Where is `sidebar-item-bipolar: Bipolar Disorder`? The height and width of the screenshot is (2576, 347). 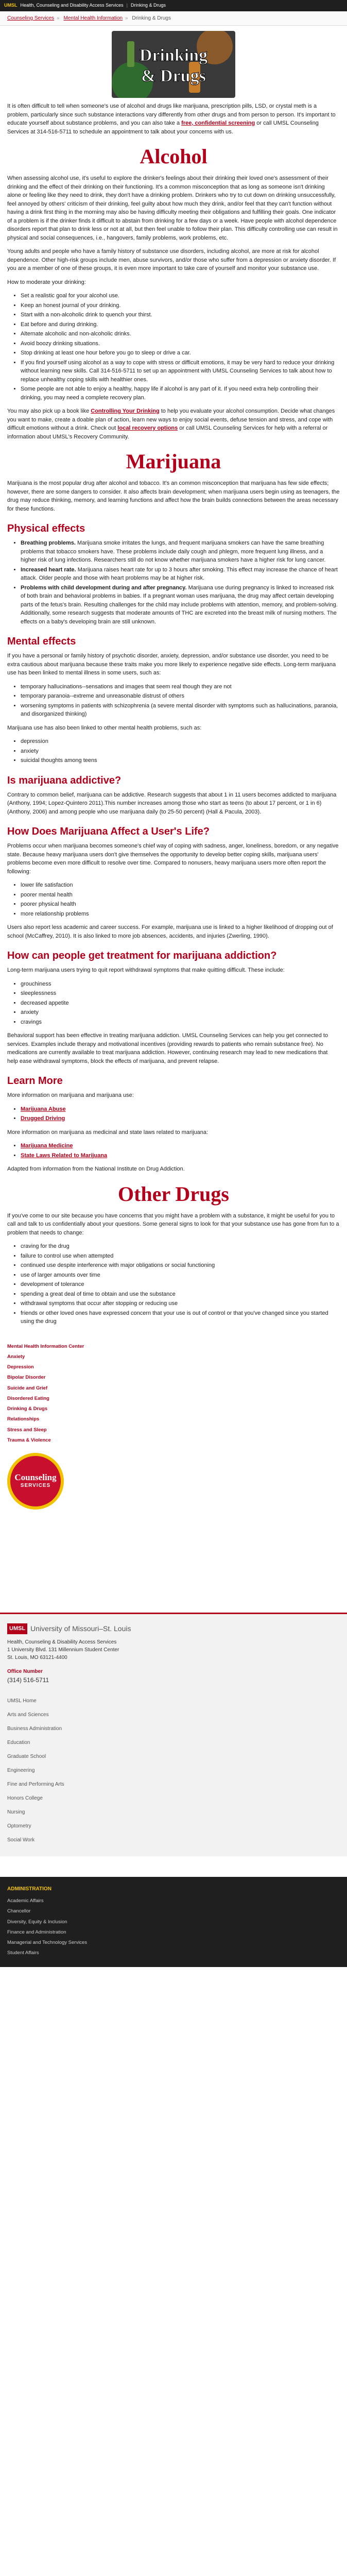
sidebar-item-bipolar: Bipolar Disorder is located at coordinates (173, 1377).